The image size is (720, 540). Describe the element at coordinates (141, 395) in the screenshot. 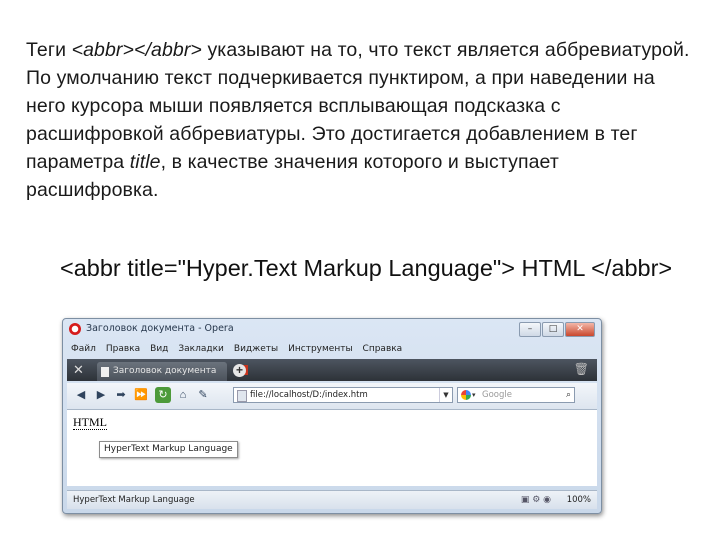

I see `fast-forward-icon: ⏩` at that location.